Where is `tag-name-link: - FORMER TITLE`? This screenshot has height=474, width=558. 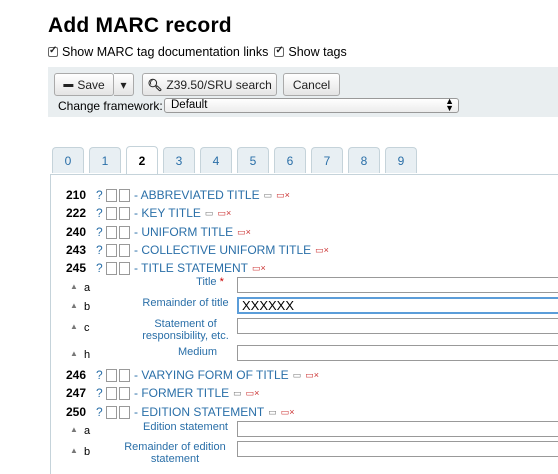 tag-name-link: - FORMER TITLE is located at coordinates (181, 393).